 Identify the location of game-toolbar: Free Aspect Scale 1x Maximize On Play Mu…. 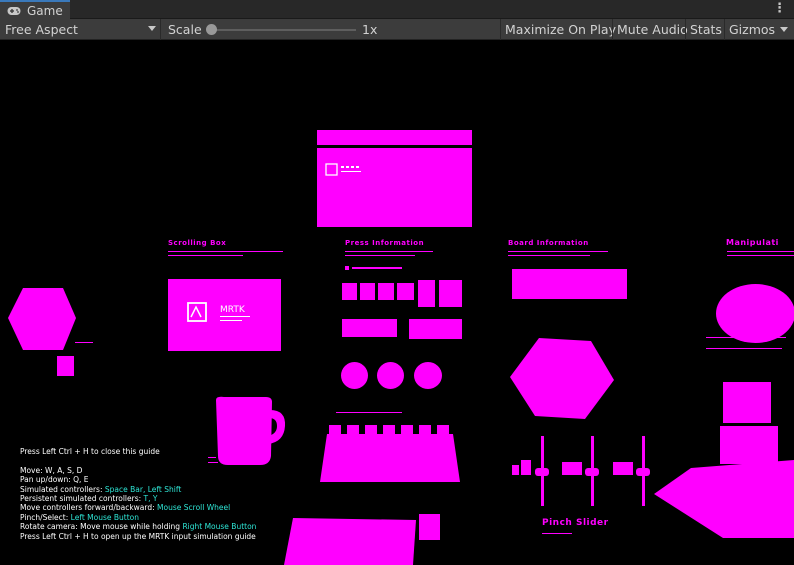
(397, 29).